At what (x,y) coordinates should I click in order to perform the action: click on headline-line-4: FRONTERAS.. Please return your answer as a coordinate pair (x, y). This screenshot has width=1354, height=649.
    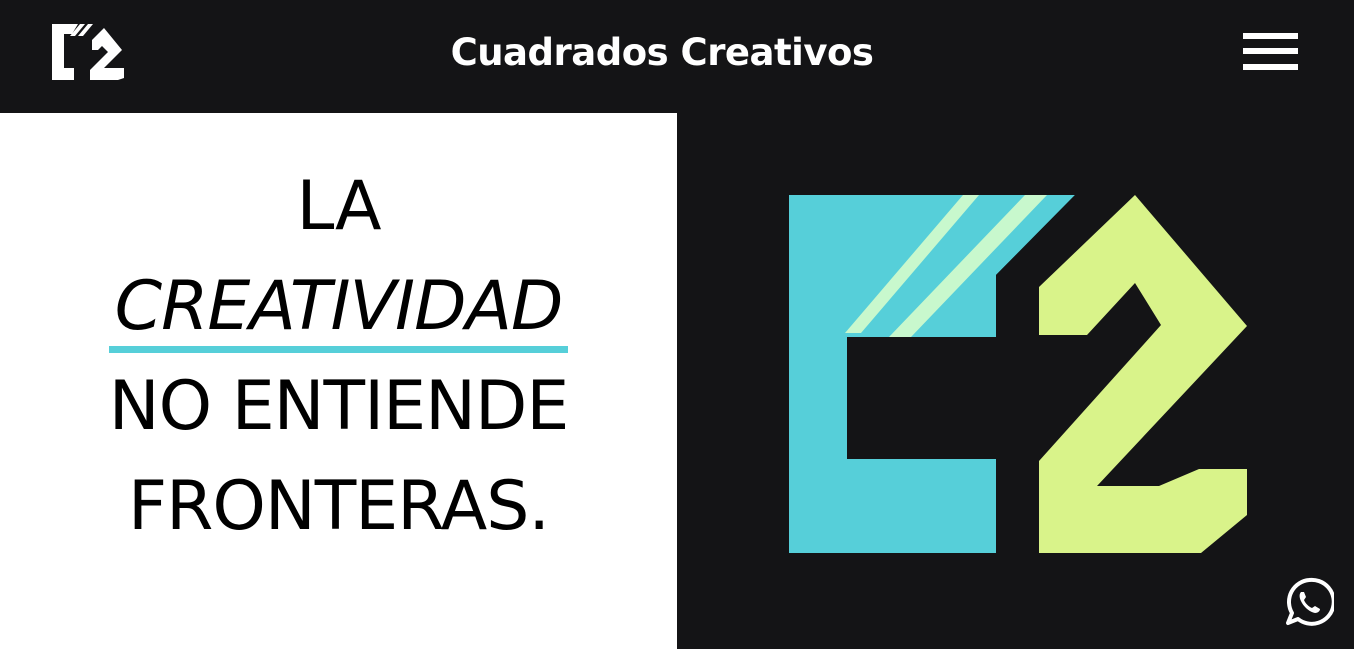
    Looking at the image, I should click on (338, 506).